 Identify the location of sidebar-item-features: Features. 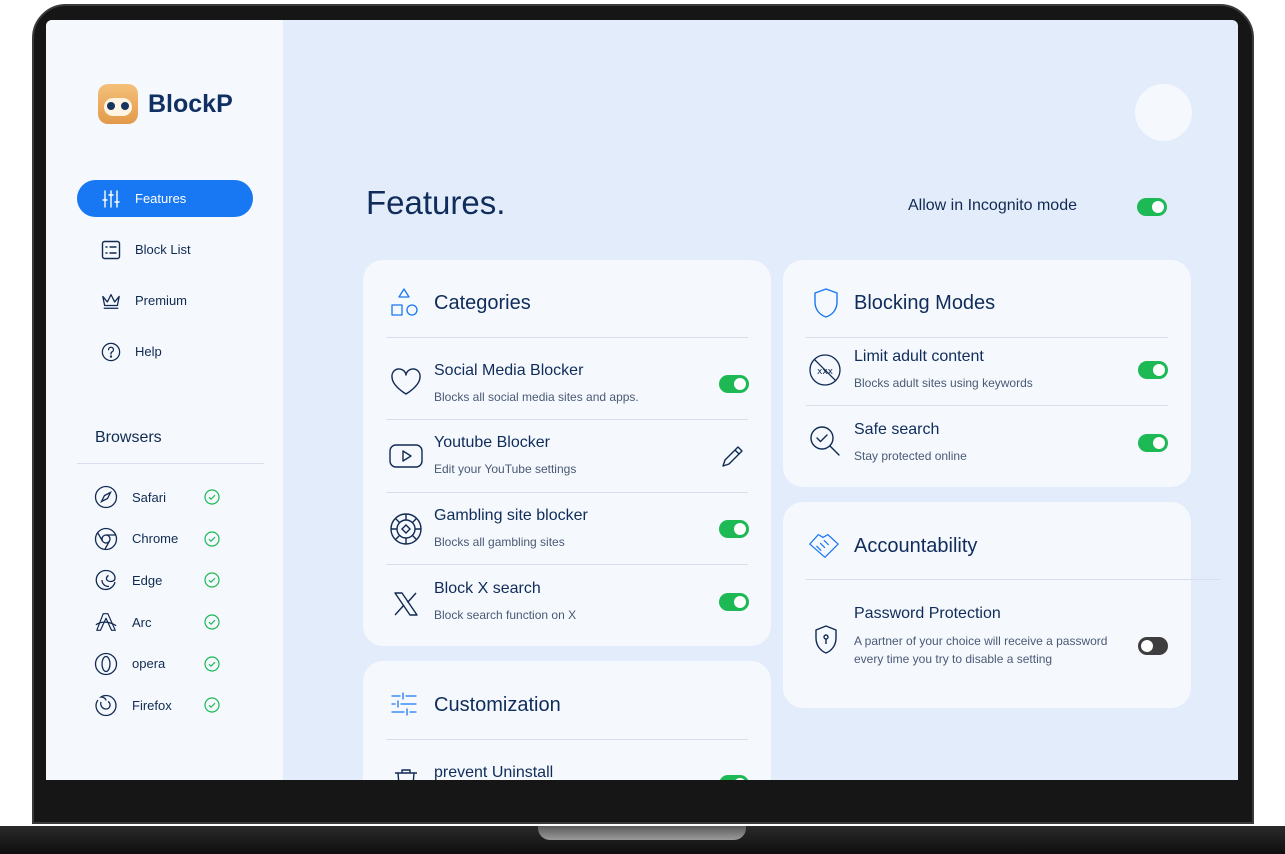
(165, 198).